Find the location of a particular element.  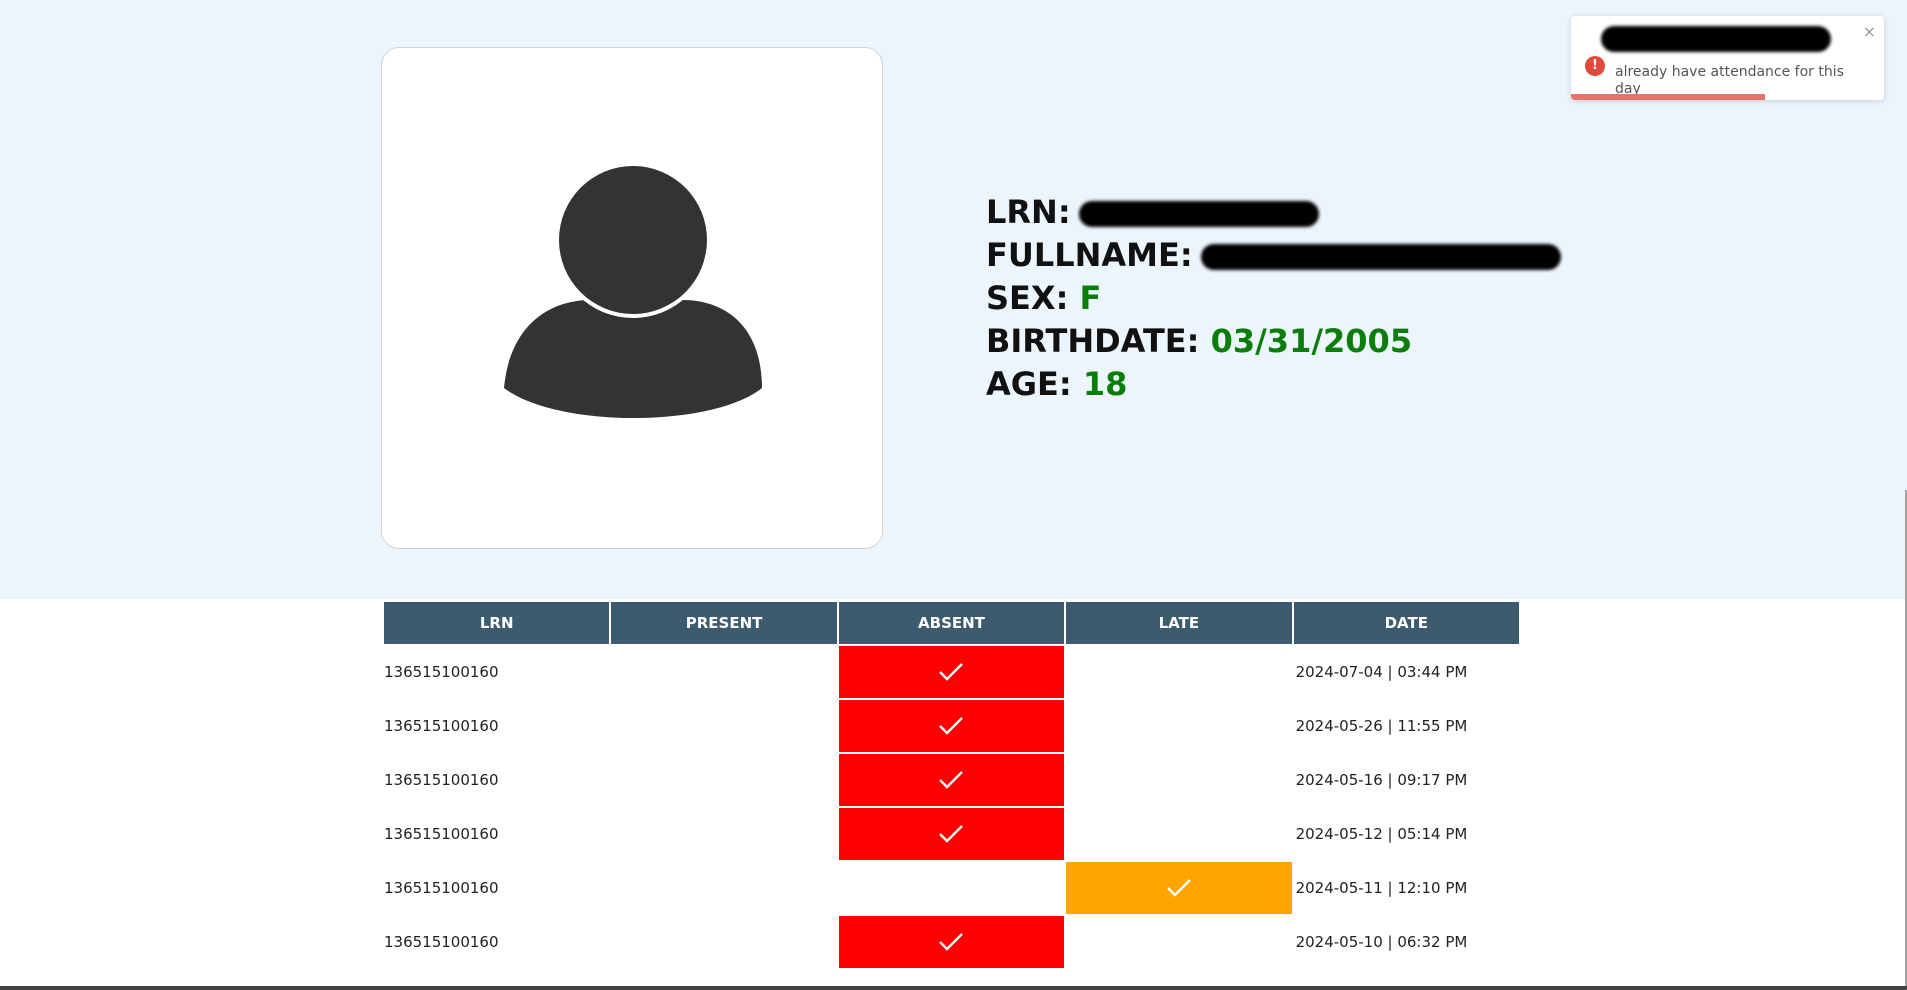

age-row: AGE: 18 is located at coordinates (1273, 384).